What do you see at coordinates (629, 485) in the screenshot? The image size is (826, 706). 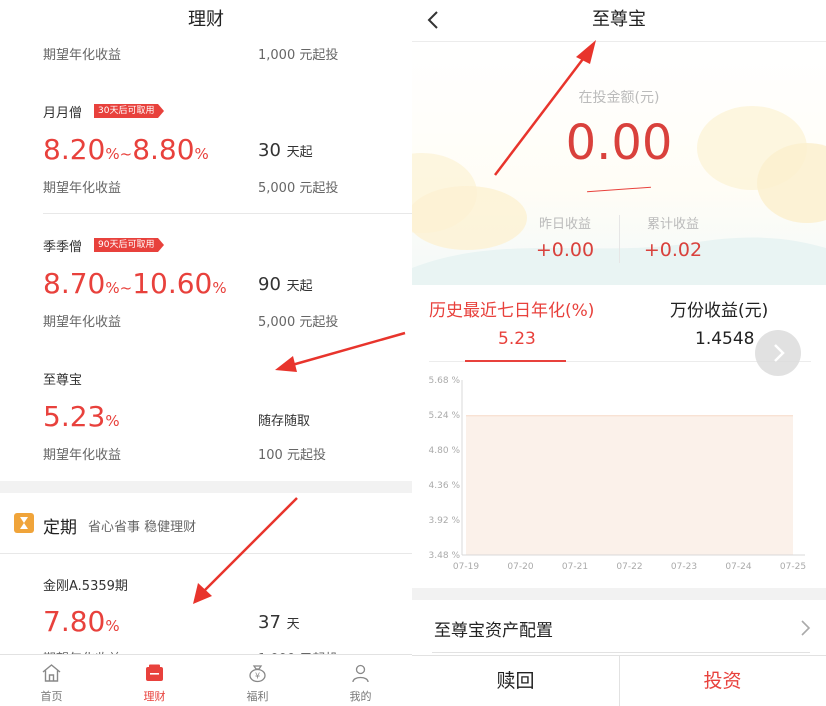 I see `series-area` at bounding box center [629, 485].